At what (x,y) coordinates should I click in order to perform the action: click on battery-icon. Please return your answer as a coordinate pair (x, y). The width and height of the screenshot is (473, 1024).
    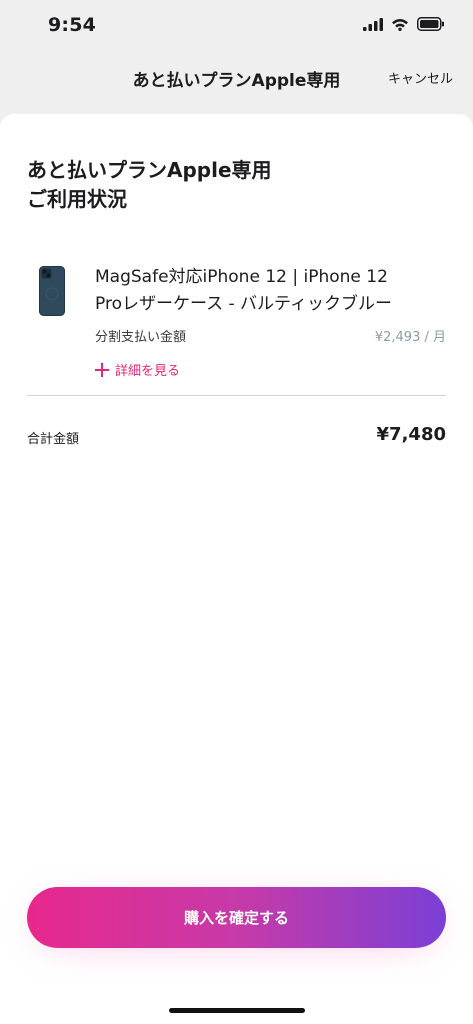
    Looking at the image, I should click on (430, 24).